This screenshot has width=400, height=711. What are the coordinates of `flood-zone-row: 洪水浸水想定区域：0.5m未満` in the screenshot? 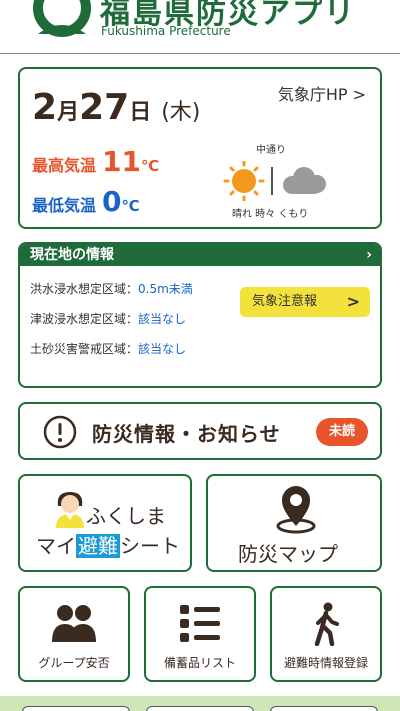 It's located at (111, 288).